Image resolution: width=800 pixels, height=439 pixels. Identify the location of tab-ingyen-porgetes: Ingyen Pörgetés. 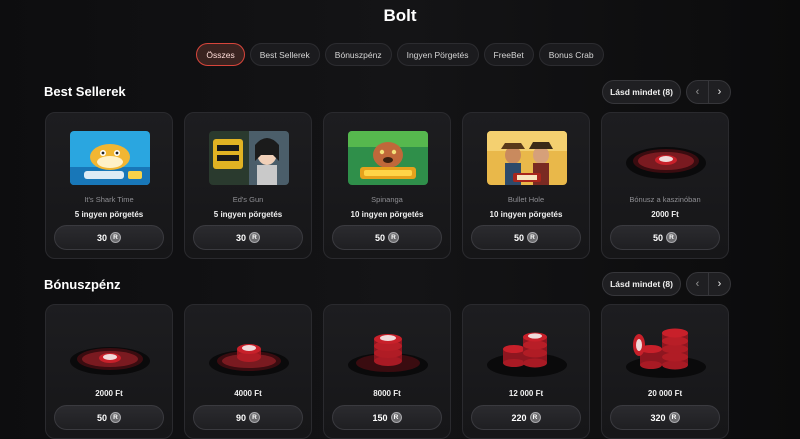
(437, 54).